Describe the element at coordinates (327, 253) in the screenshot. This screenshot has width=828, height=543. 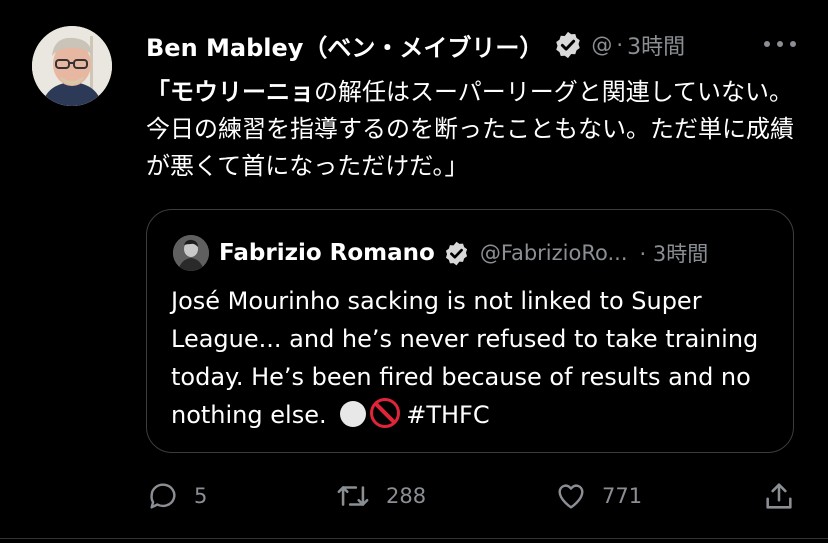
I see `quoted-author-name: Fabrizio Romano` at that location.